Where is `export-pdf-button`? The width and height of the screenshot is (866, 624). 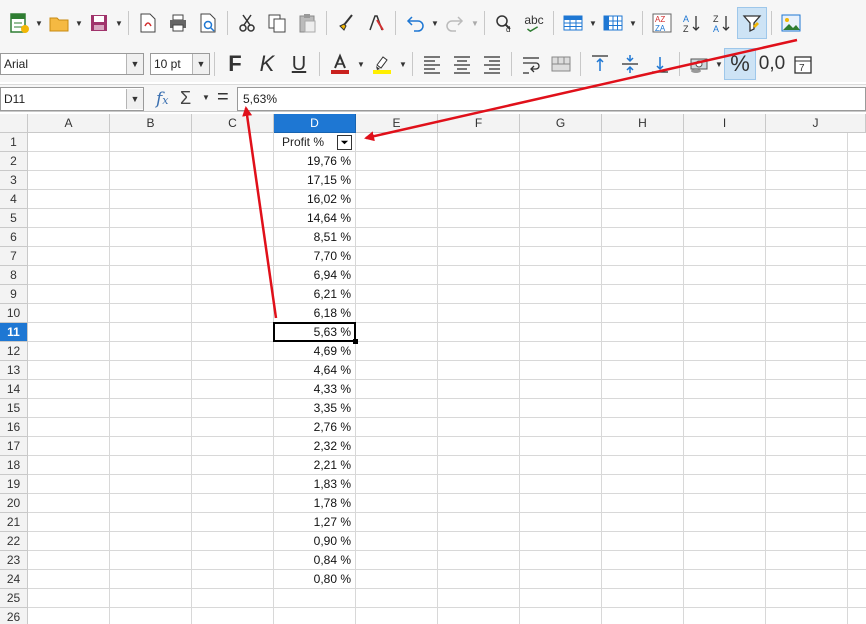 export-pdf-button is located at coordinates (148, 23).